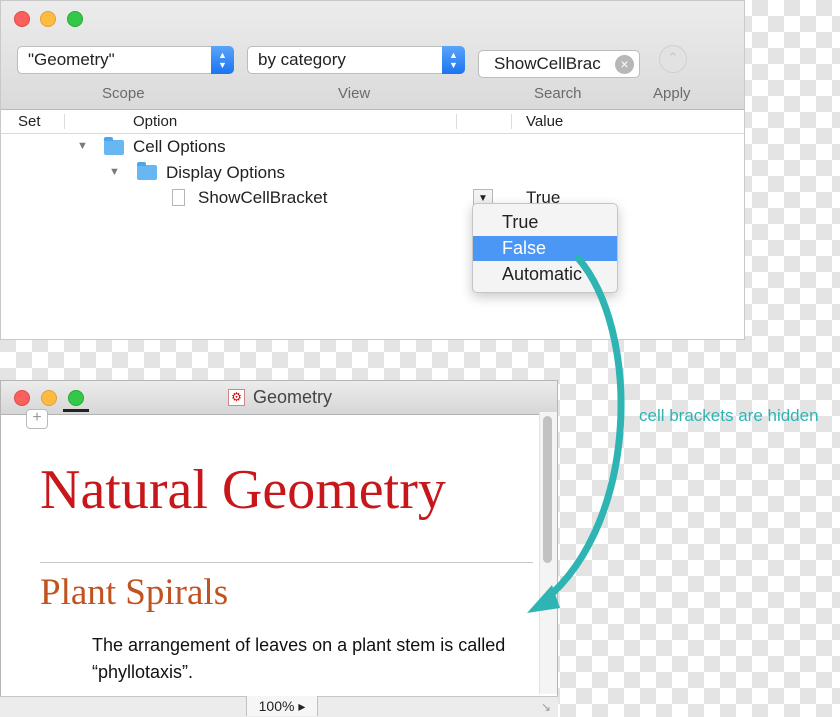  Describe the element at coordinates (558, 93) in the screenshot. I see `search-label: Search` at that location.